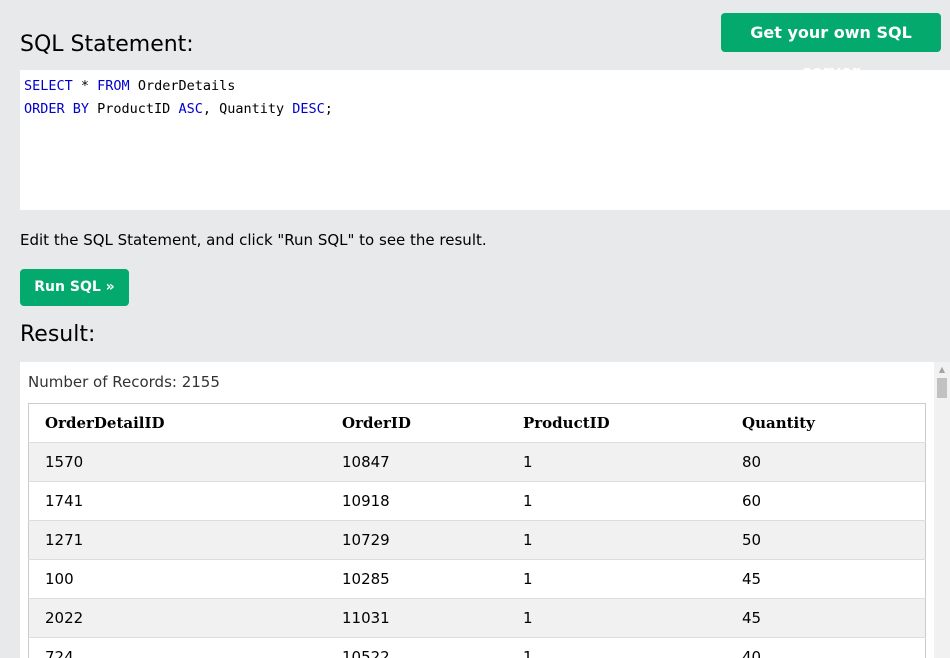  What do you see at coordinates (416, 540) in the screenshot?
I see `table-cell: 10729` at bounding box center [416, 540].